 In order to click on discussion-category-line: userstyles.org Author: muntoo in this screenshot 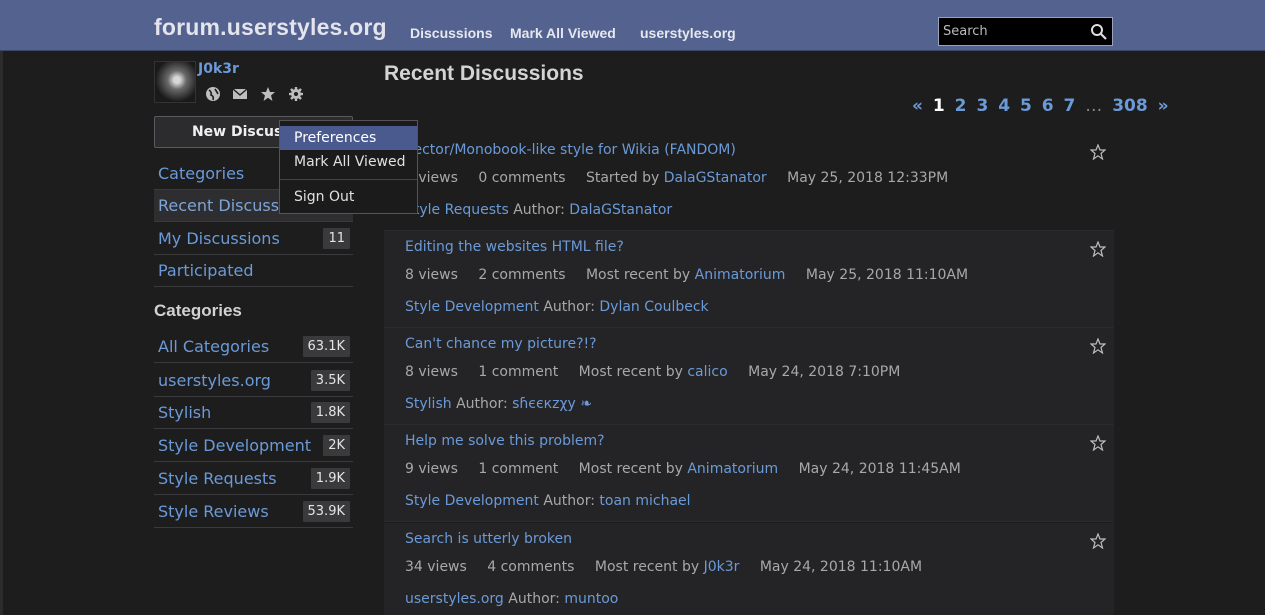, I will do `click(511, 599)`.